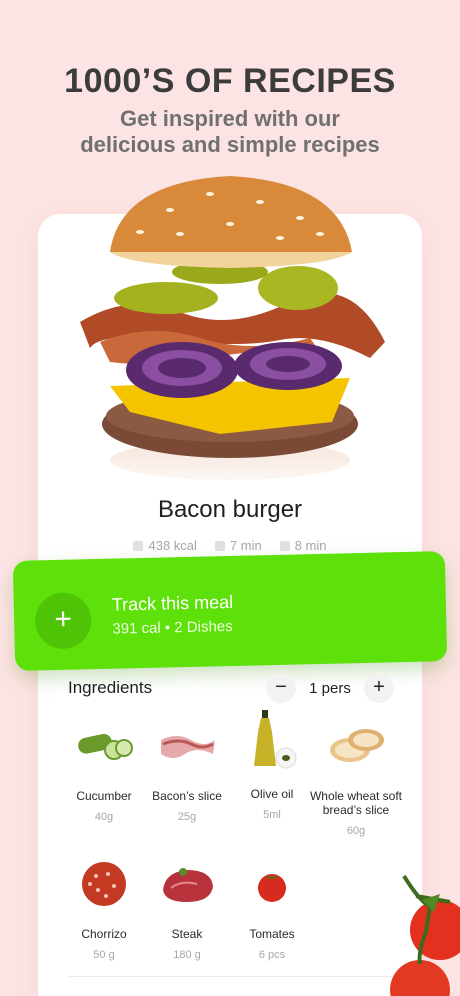 The height and width of the screenshot is (996, 460). Describe the element at coordinates (356, 779) in the screenshot. I see `ingredient-item: Whole wheat soft bread’s slice 60g` at that location.